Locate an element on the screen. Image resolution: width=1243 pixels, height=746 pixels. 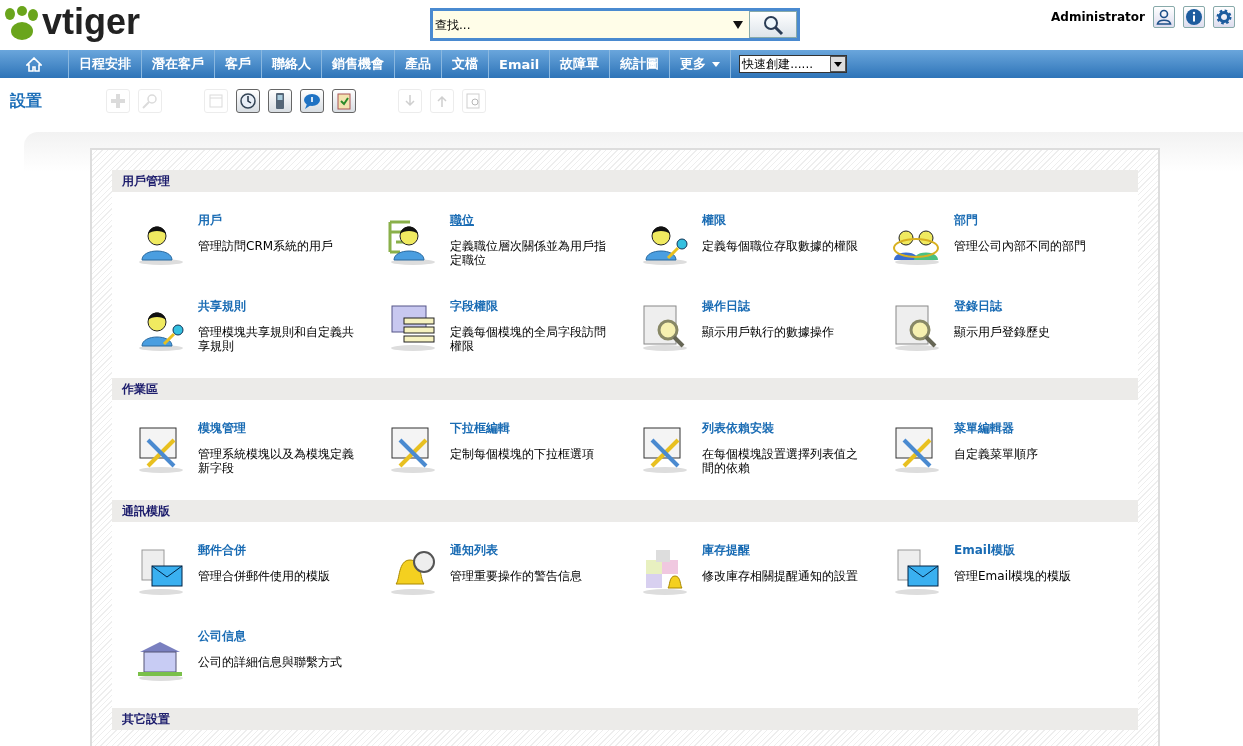
logo-text: vtiger is located at coordinates (91, 22).